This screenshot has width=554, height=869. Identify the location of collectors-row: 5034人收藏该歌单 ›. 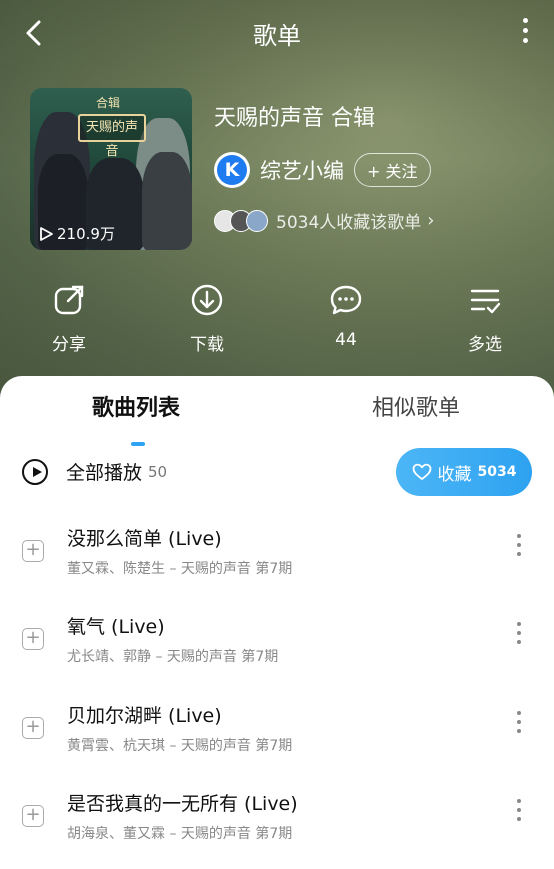
(324, 220).